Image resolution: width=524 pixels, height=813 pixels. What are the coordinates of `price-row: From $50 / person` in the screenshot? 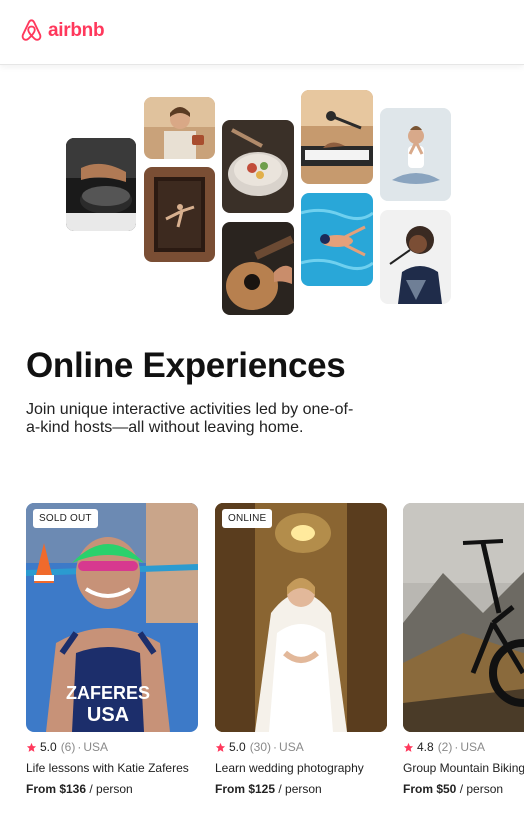 It's located at (463, 789).